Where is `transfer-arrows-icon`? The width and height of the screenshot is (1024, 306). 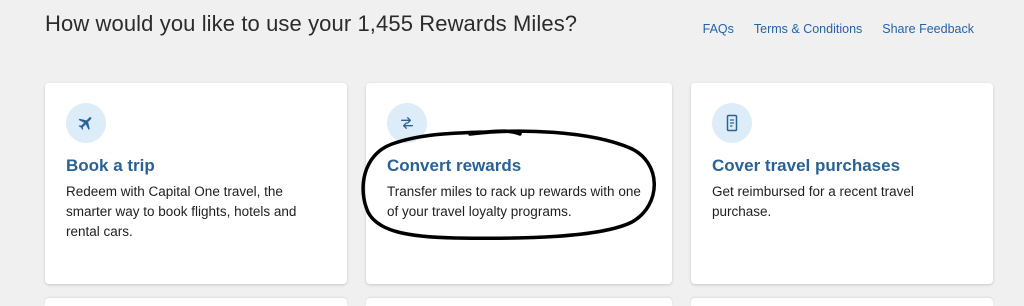 transfer-arrows-icon is located at coordinates (407, 123).